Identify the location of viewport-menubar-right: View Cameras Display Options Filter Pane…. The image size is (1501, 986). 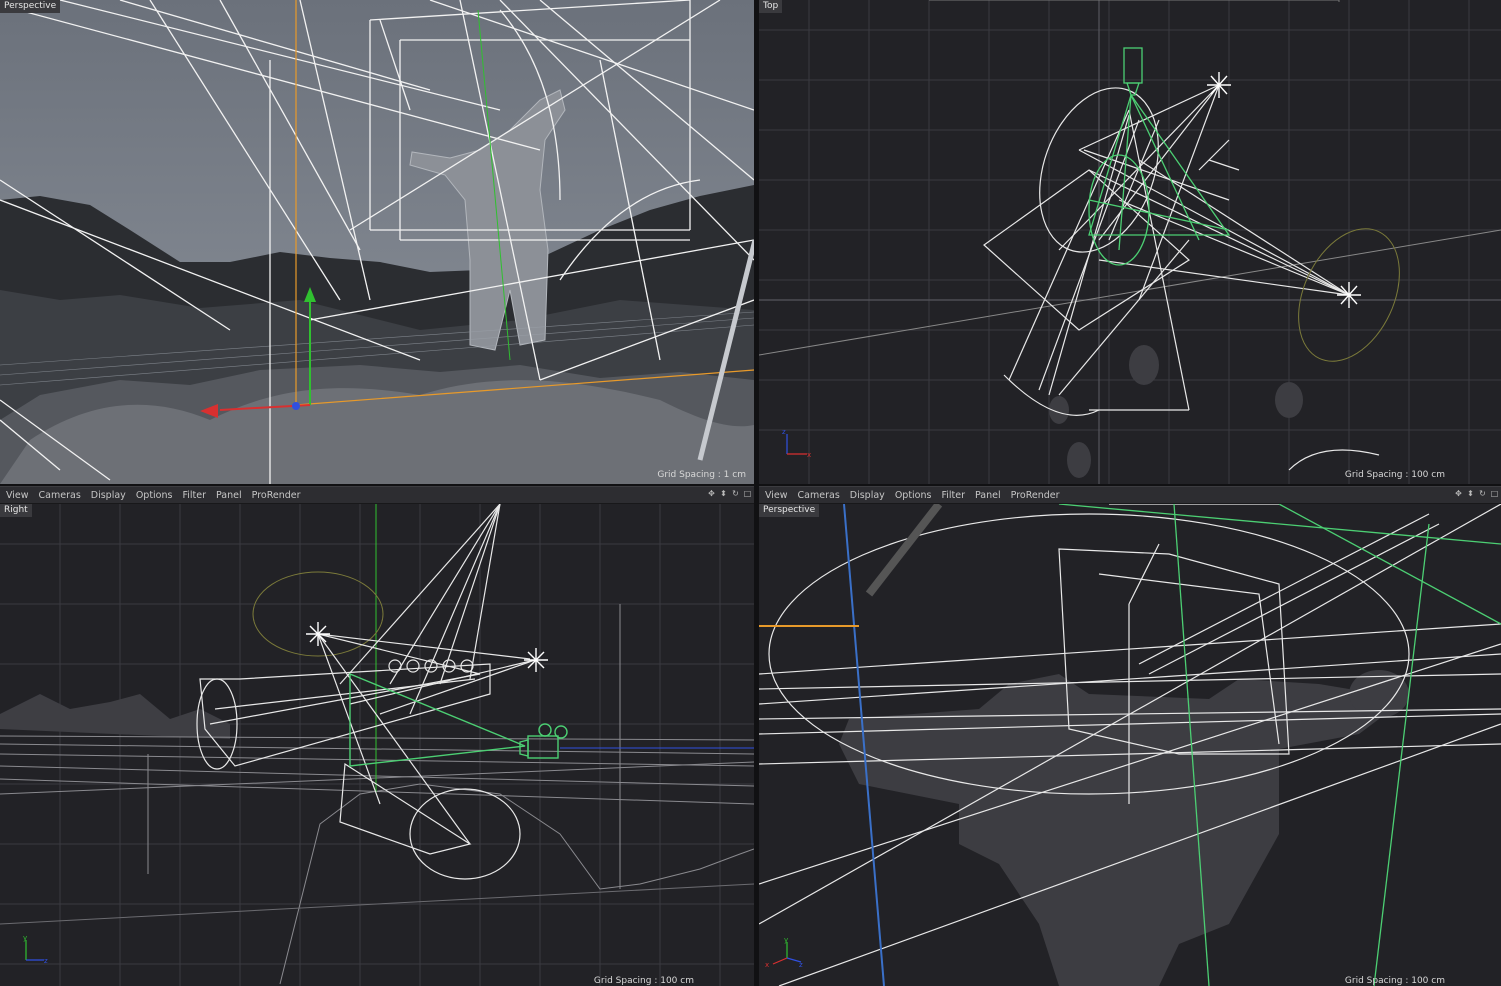
(1130, 495).